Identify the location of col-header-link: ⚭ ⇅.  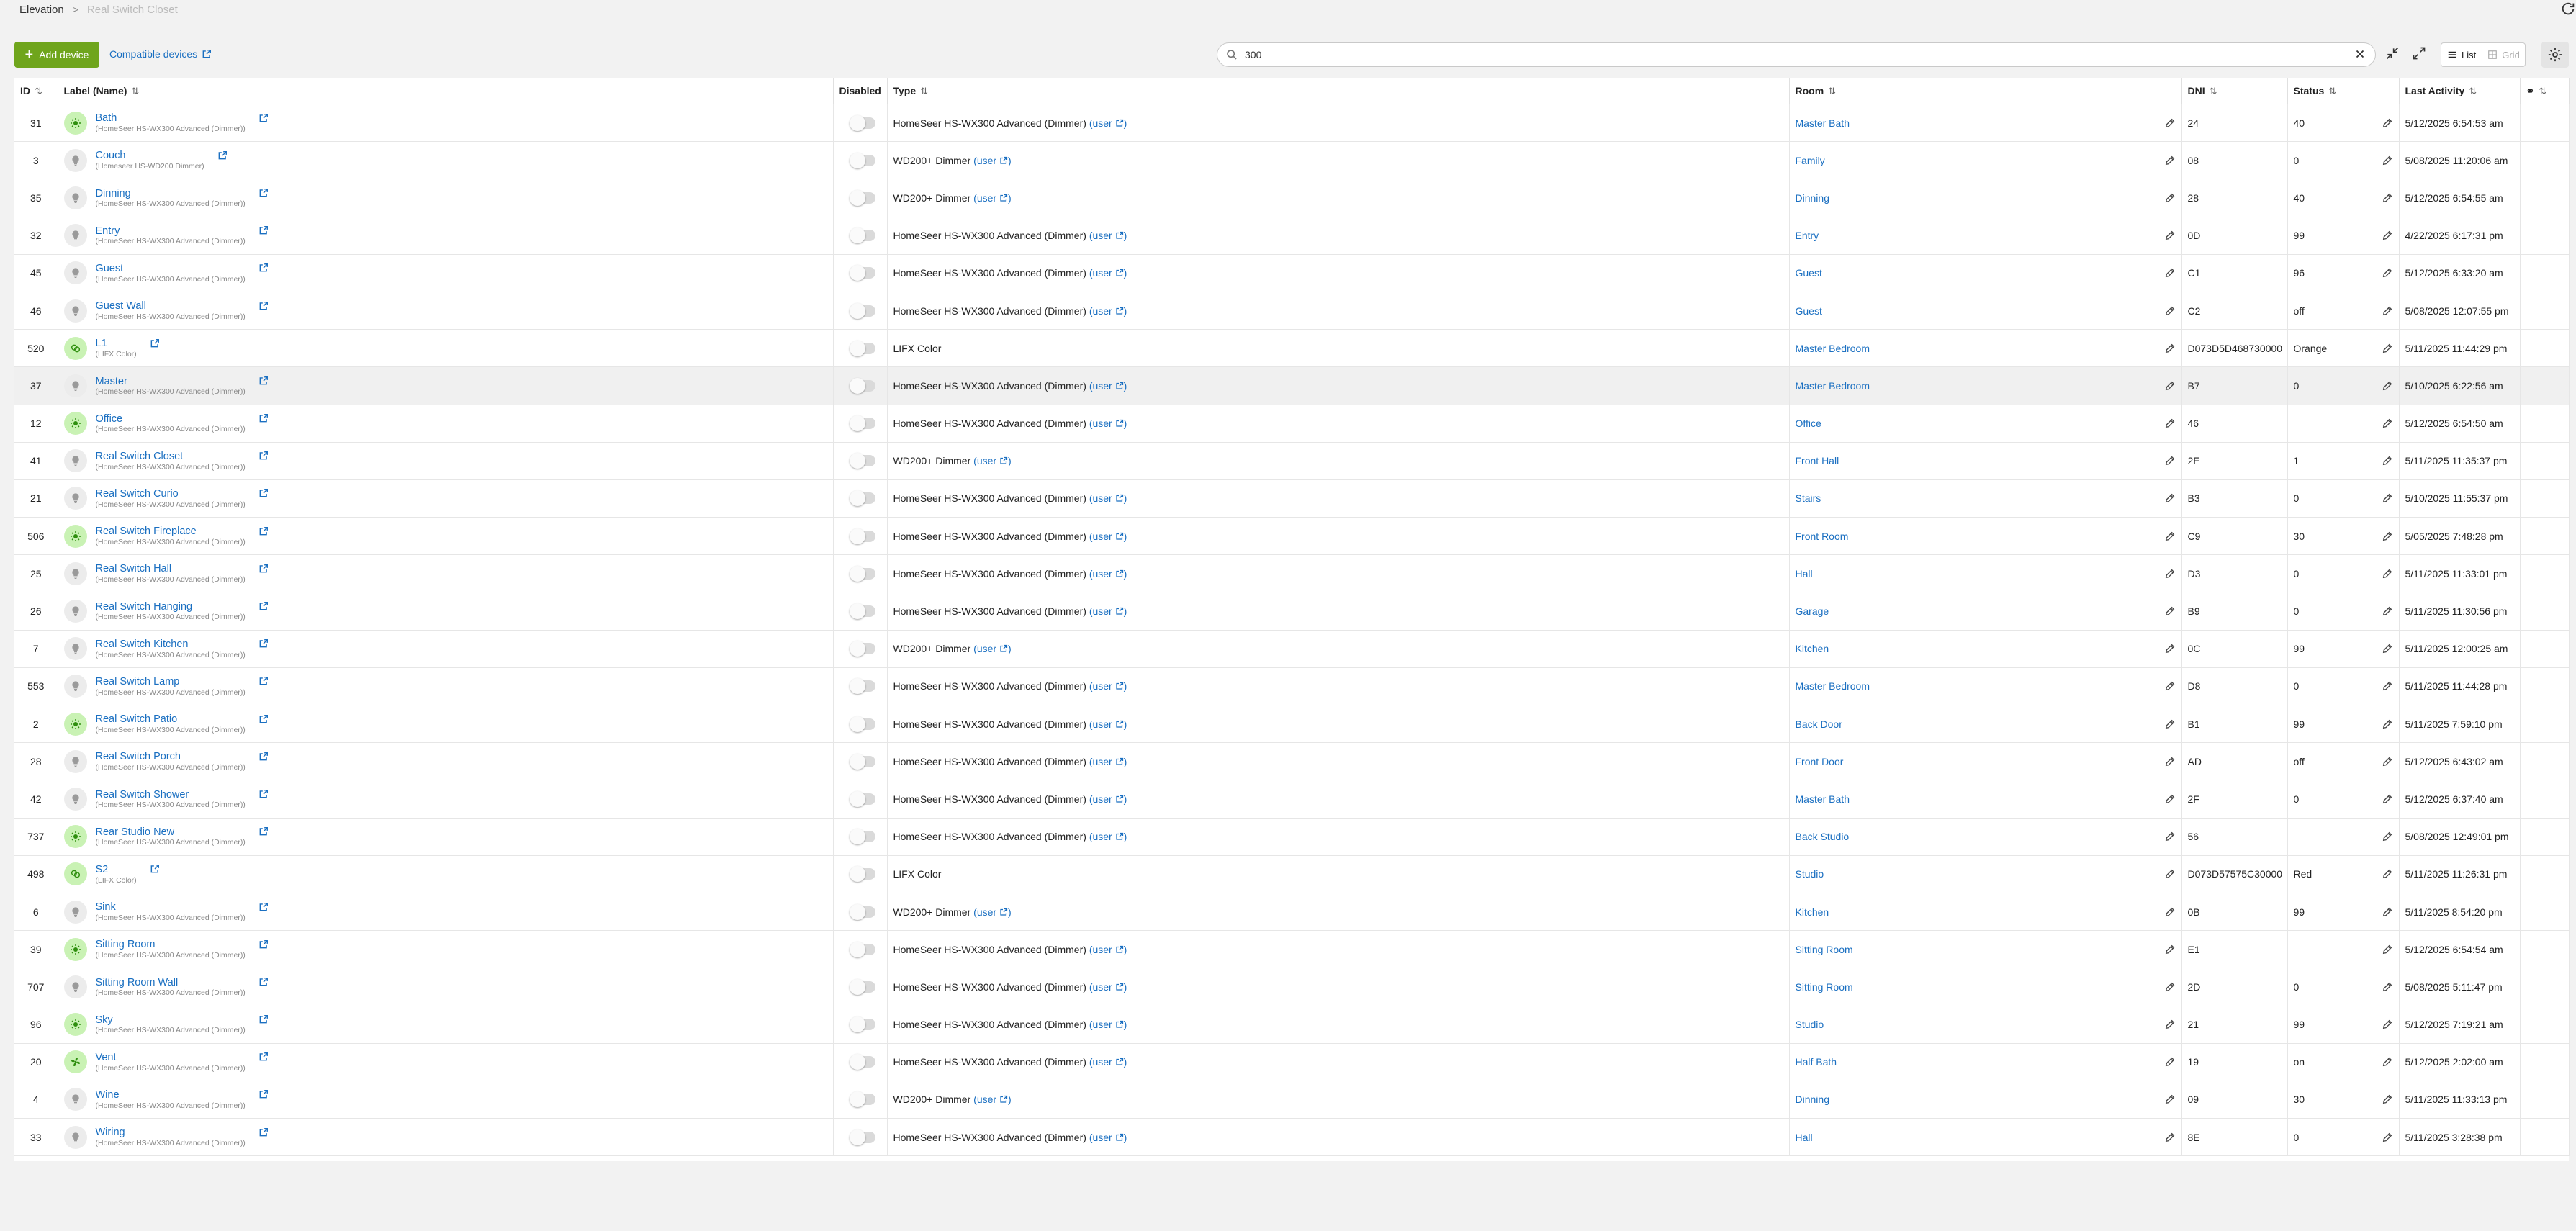
(2545, 91).